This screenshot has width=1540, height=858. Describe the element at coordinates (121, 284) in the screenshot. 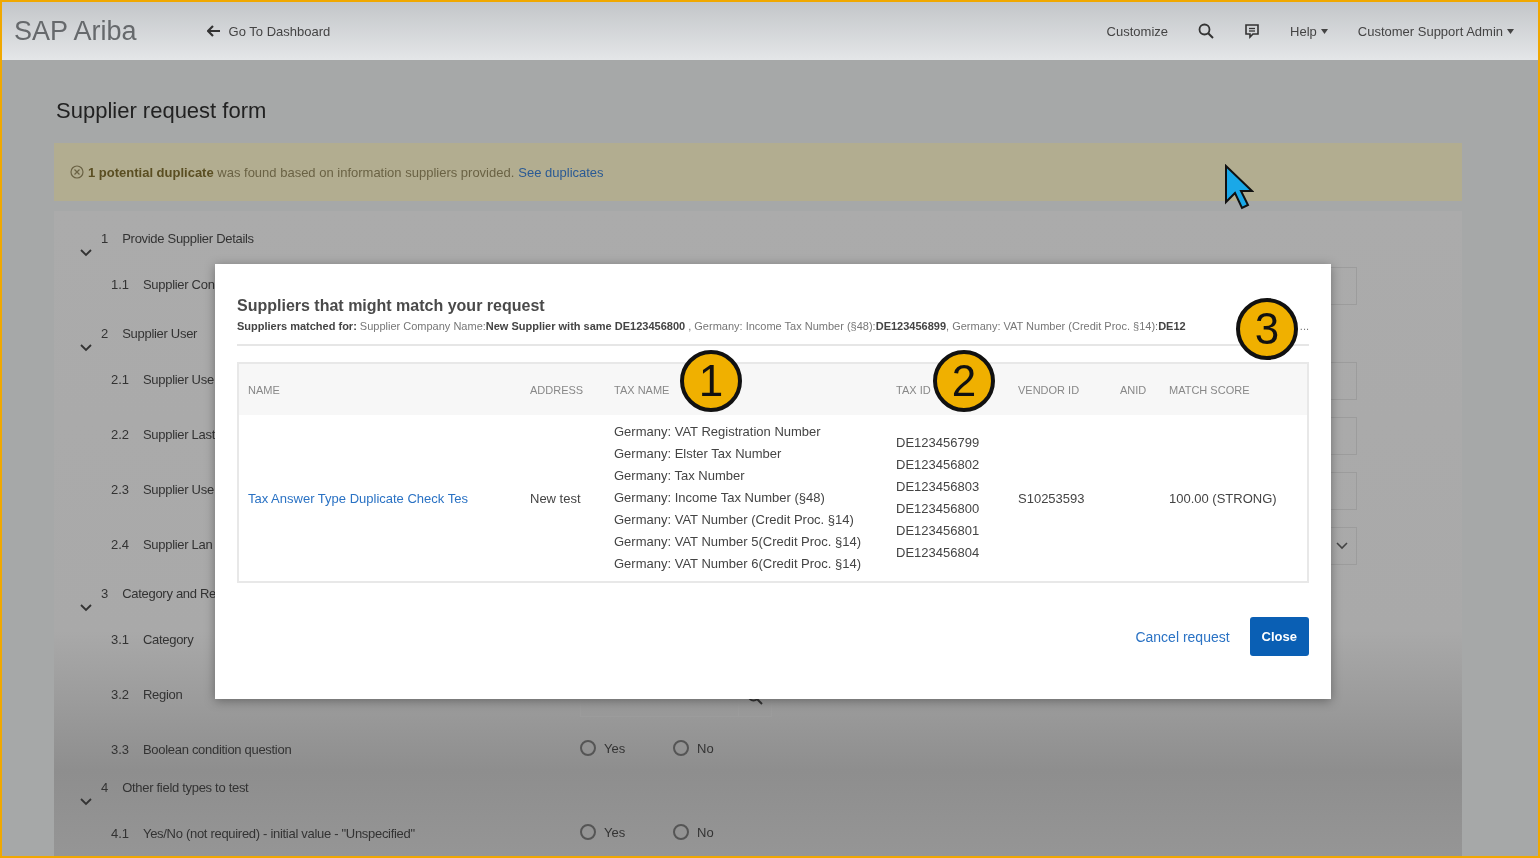

I see `question-number: 1.1` at that location.